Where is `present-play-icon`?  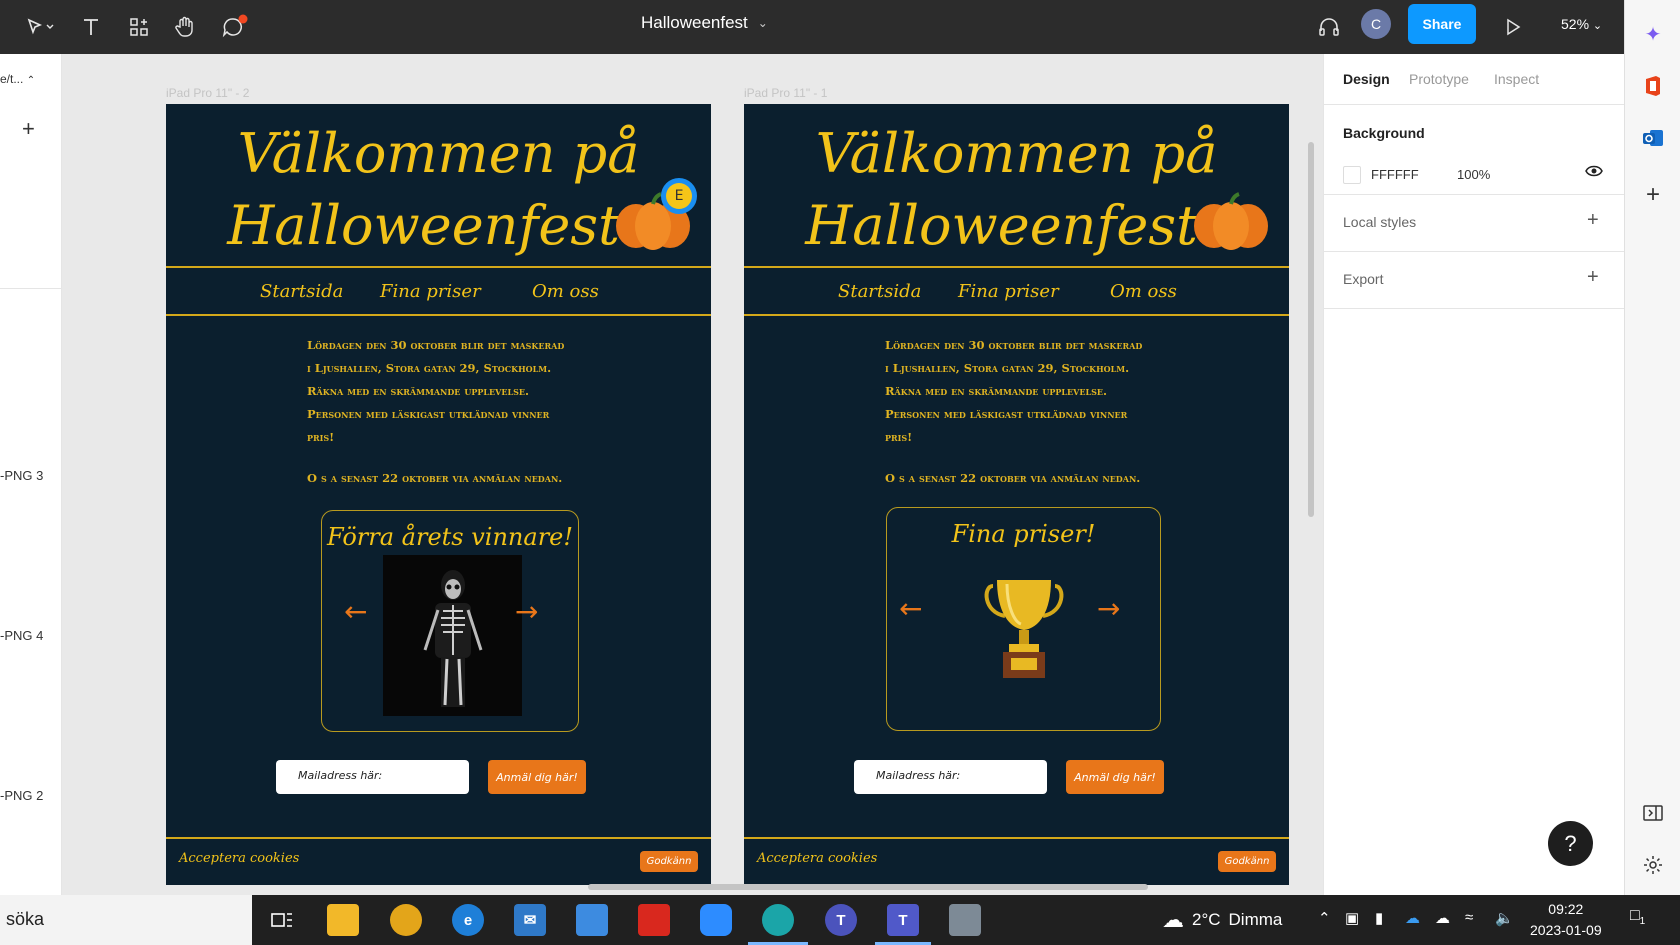 present-play-icon is located at coordinates (1513, 27).